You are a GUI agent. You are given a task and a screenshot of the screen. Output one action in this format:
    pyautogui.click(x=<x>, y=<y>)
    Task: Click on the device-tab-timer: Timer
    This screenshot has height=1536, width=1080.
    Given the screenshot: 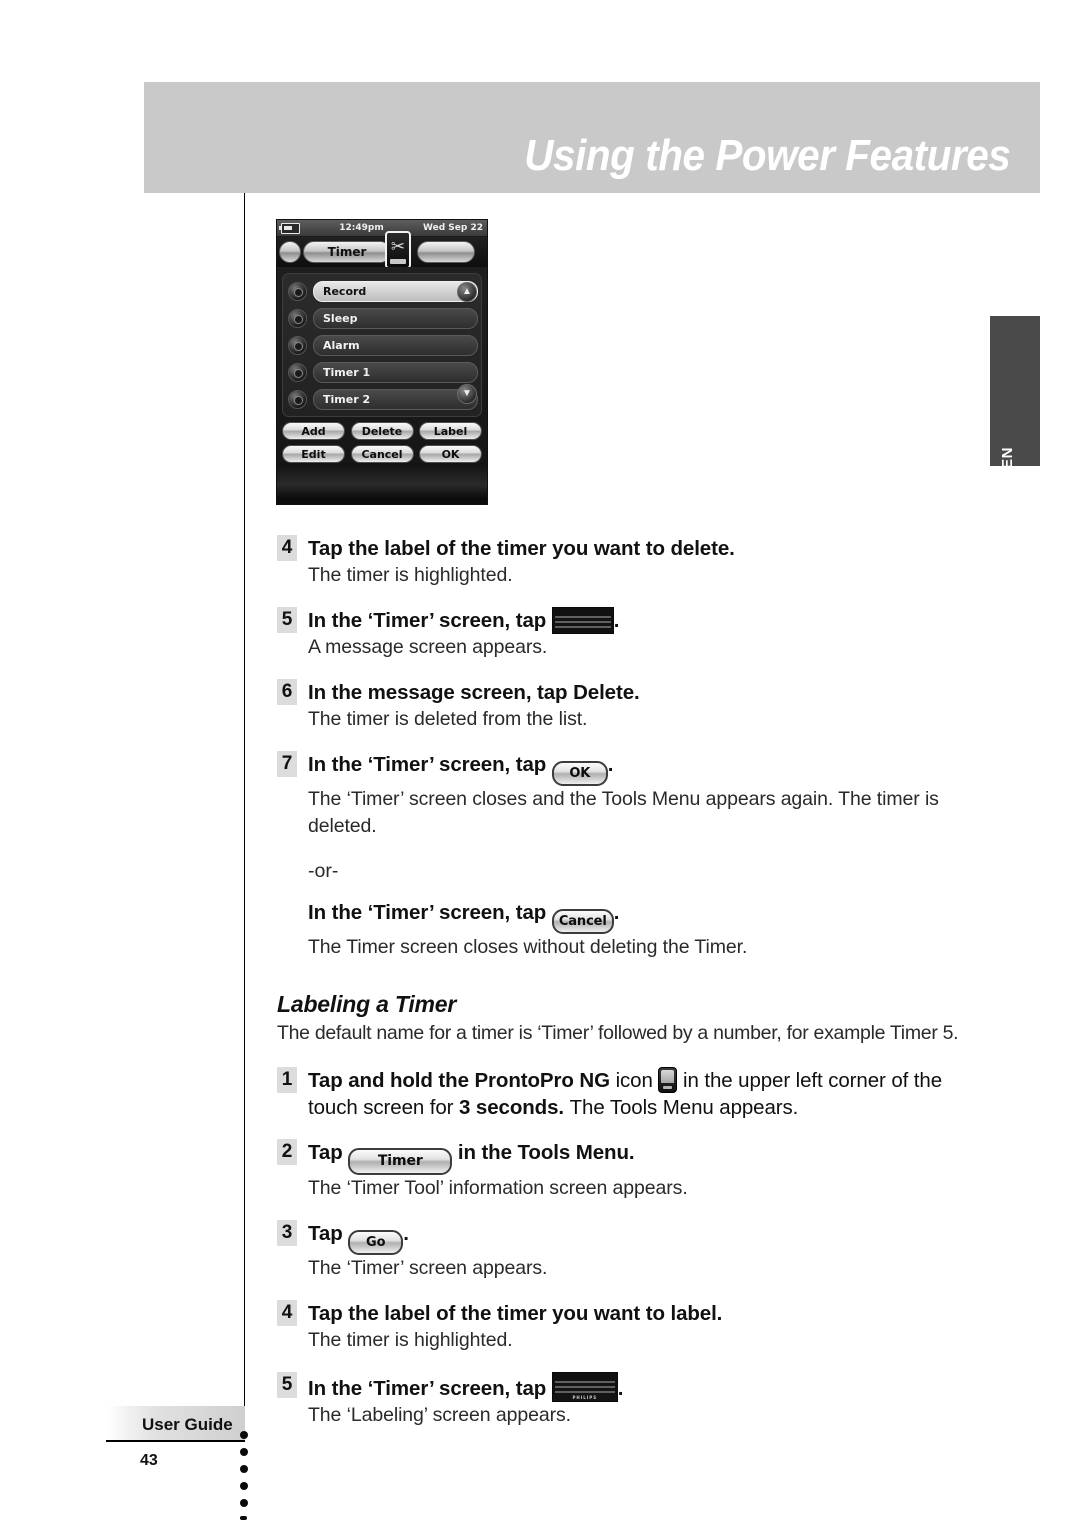 What is the action you would take?
    pyautogui.click(x=347, y=252)
    